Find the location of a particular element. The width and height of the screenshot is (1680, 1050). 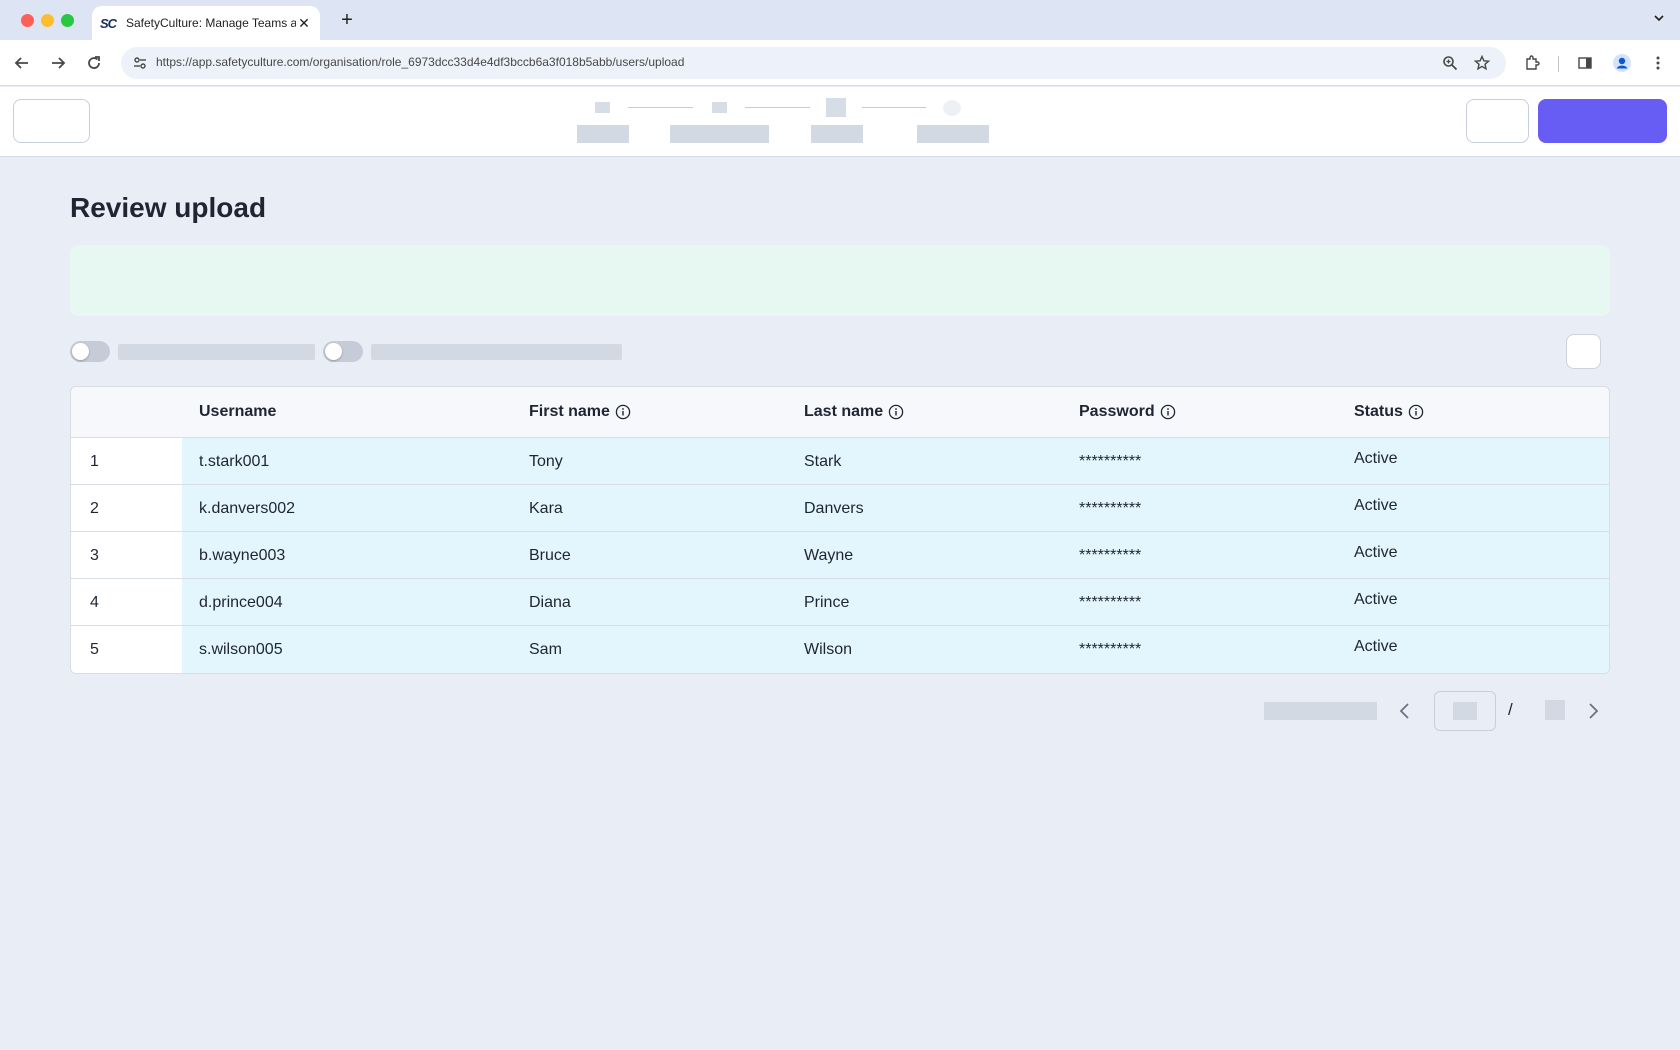

tune-icon is located at coordinates (140, 63).